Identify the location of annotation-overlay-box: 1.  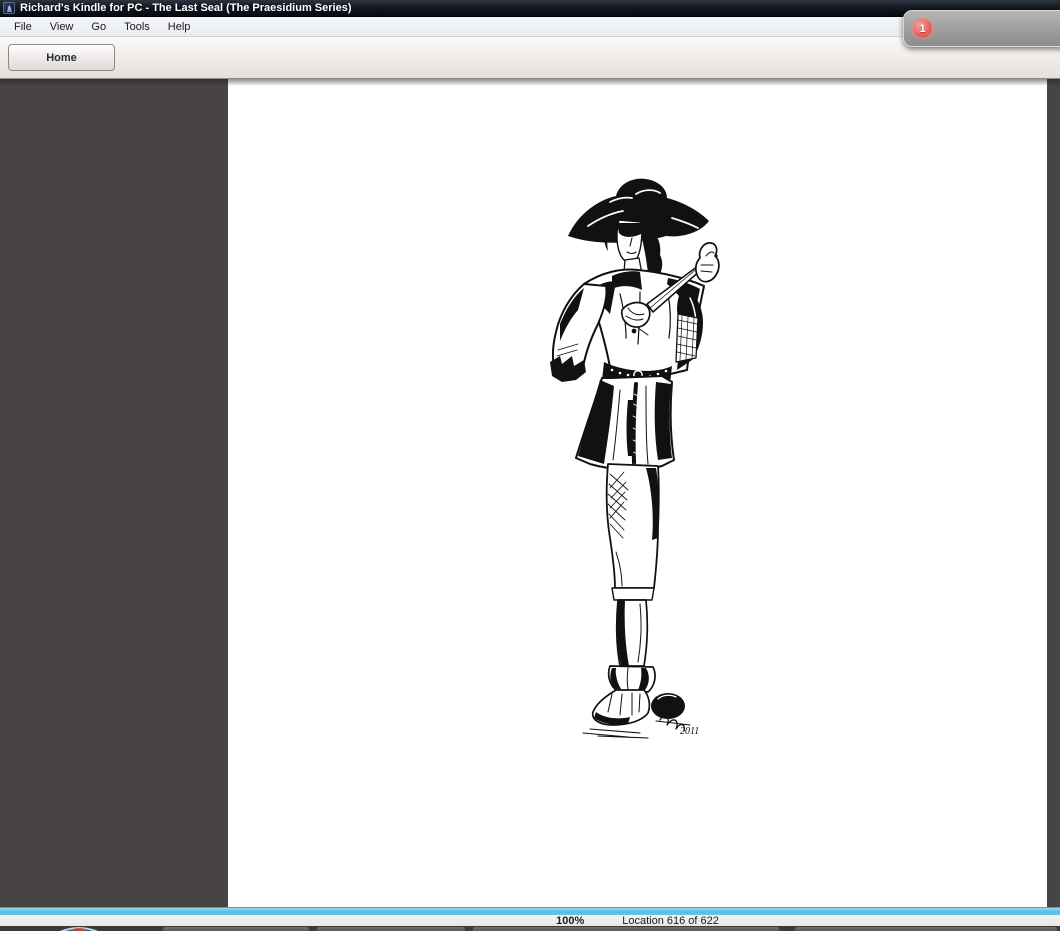
(981, 28).